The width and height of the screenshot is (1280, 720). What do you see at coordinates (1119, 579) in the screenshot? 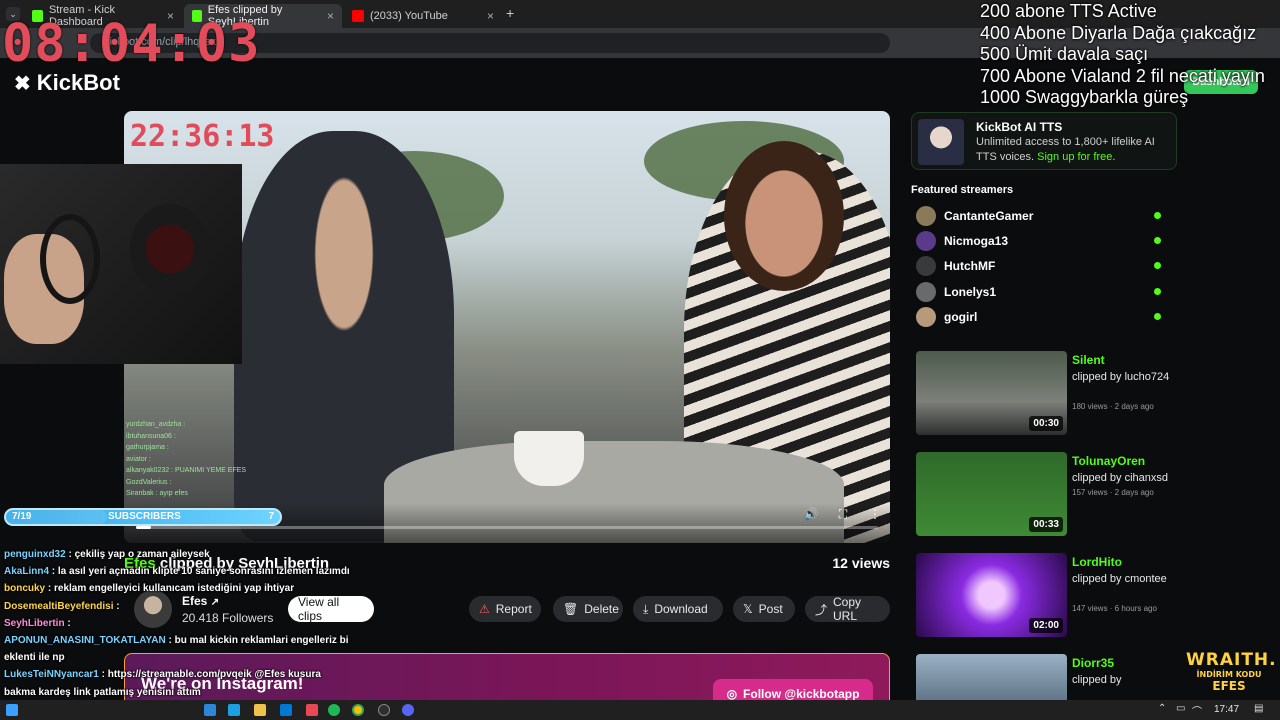
I see `clip-clipped-by: clipped by cmontee` at bounding box center [1119, 579].